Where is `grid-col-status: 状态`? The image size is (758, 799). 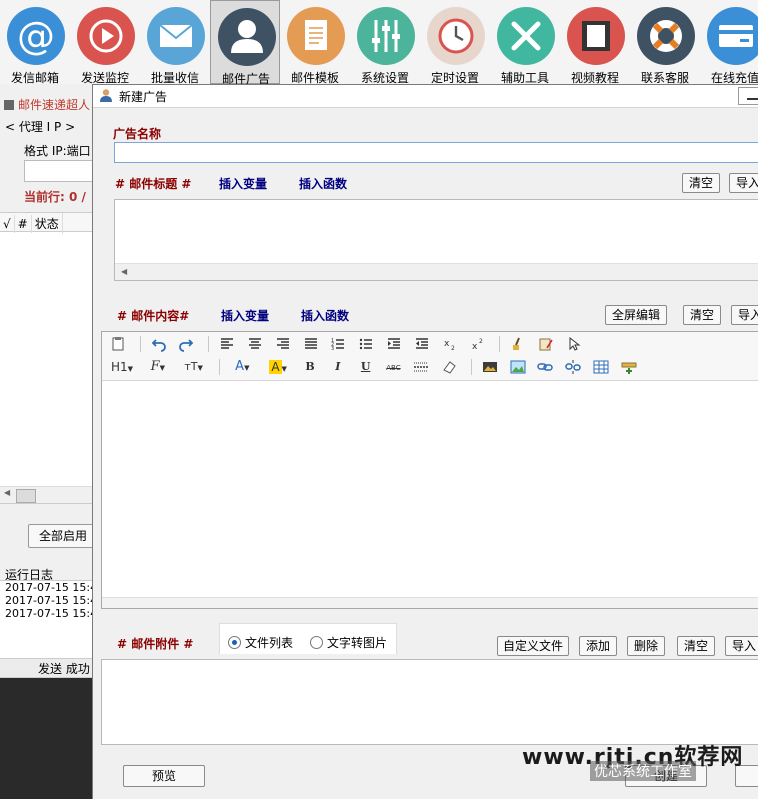 grid-col-status: 状态 is located at coordinates (47, 223).